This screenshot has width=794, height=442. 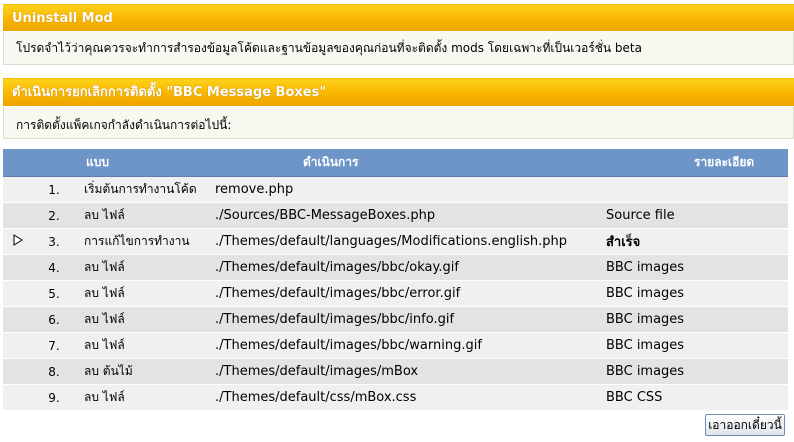 What do you see at coordinates (54, 397) in the screenshot?
I see `row-number: 9.` at bounding box center [54, 397].